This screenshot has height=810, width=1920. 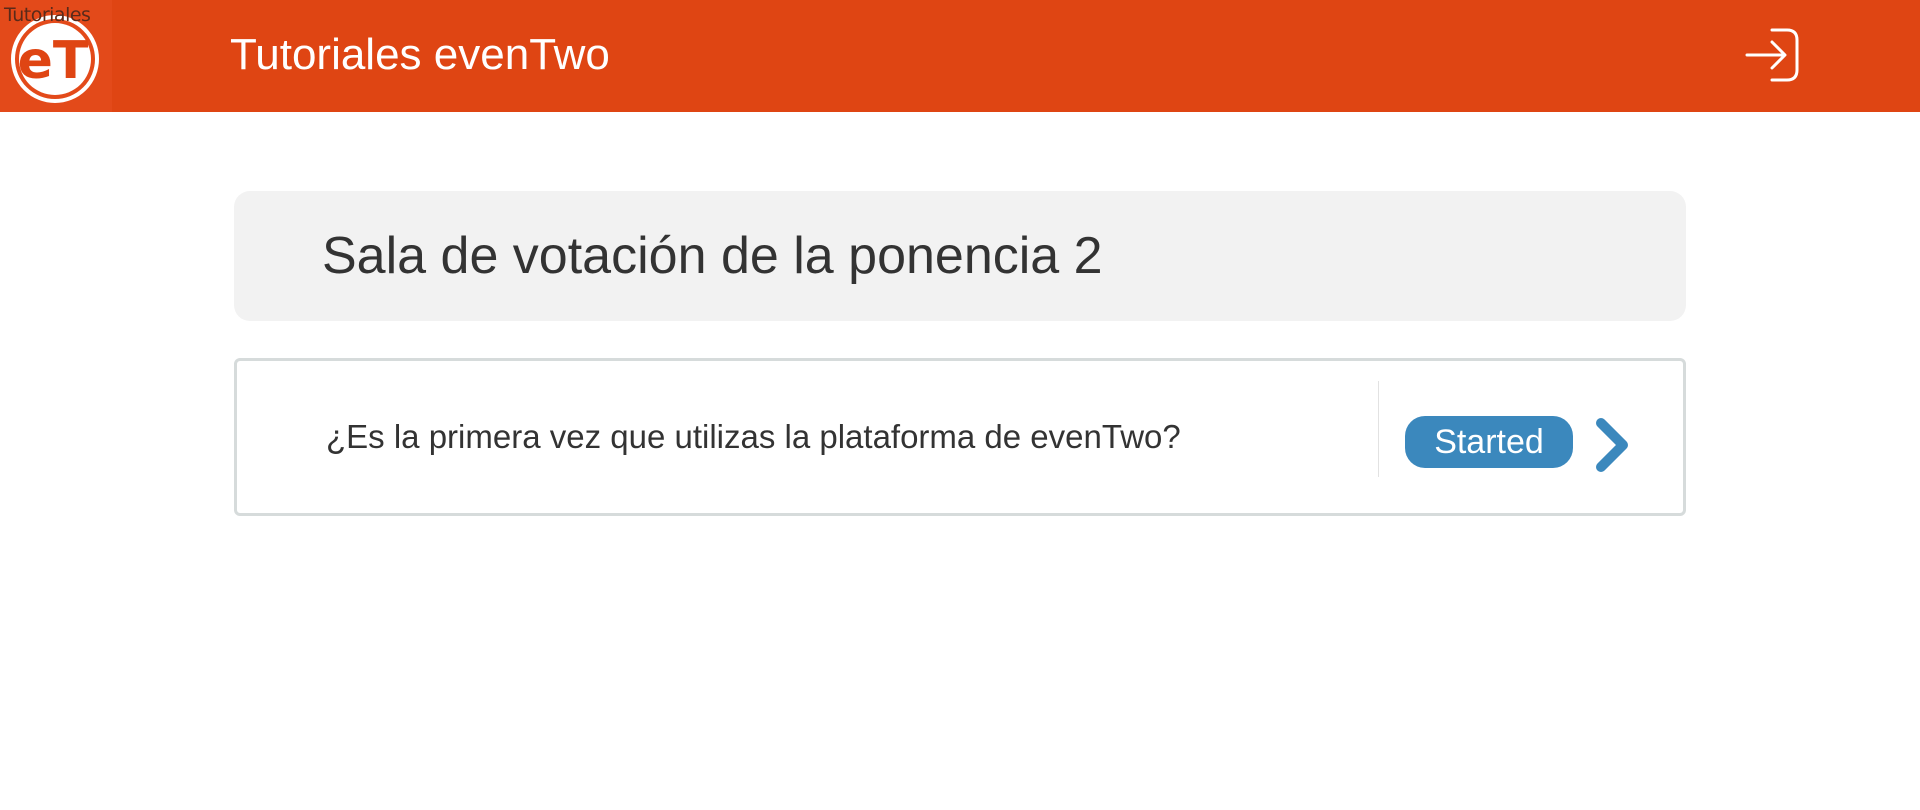 I want to click on card-divider, so click(x=1378, y=429).